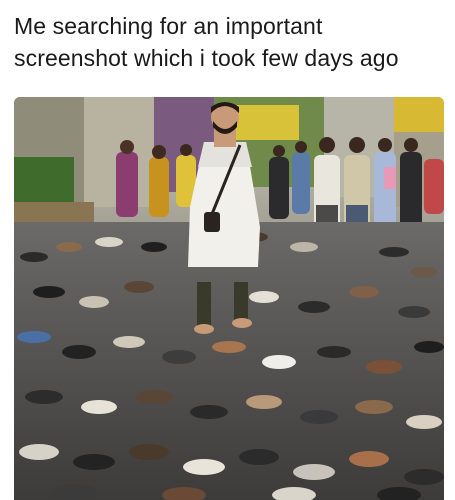  I want to click on yellow-signboard, so click(264, 122).